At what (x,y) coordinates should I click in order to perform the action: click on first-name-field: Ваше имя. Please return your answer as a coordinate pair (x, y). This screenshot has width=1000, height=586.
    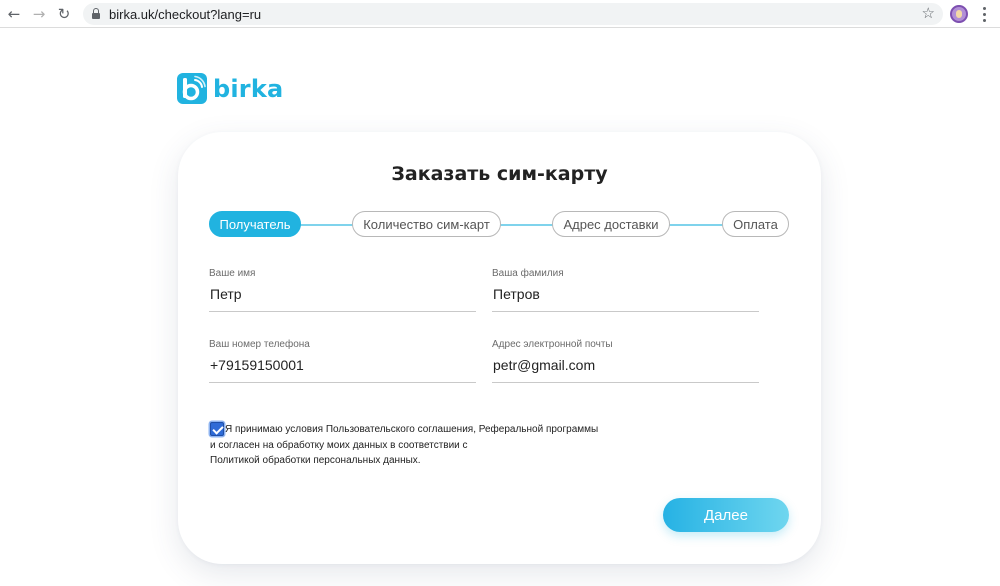
    Looking at the image, I should click on (342, 290).